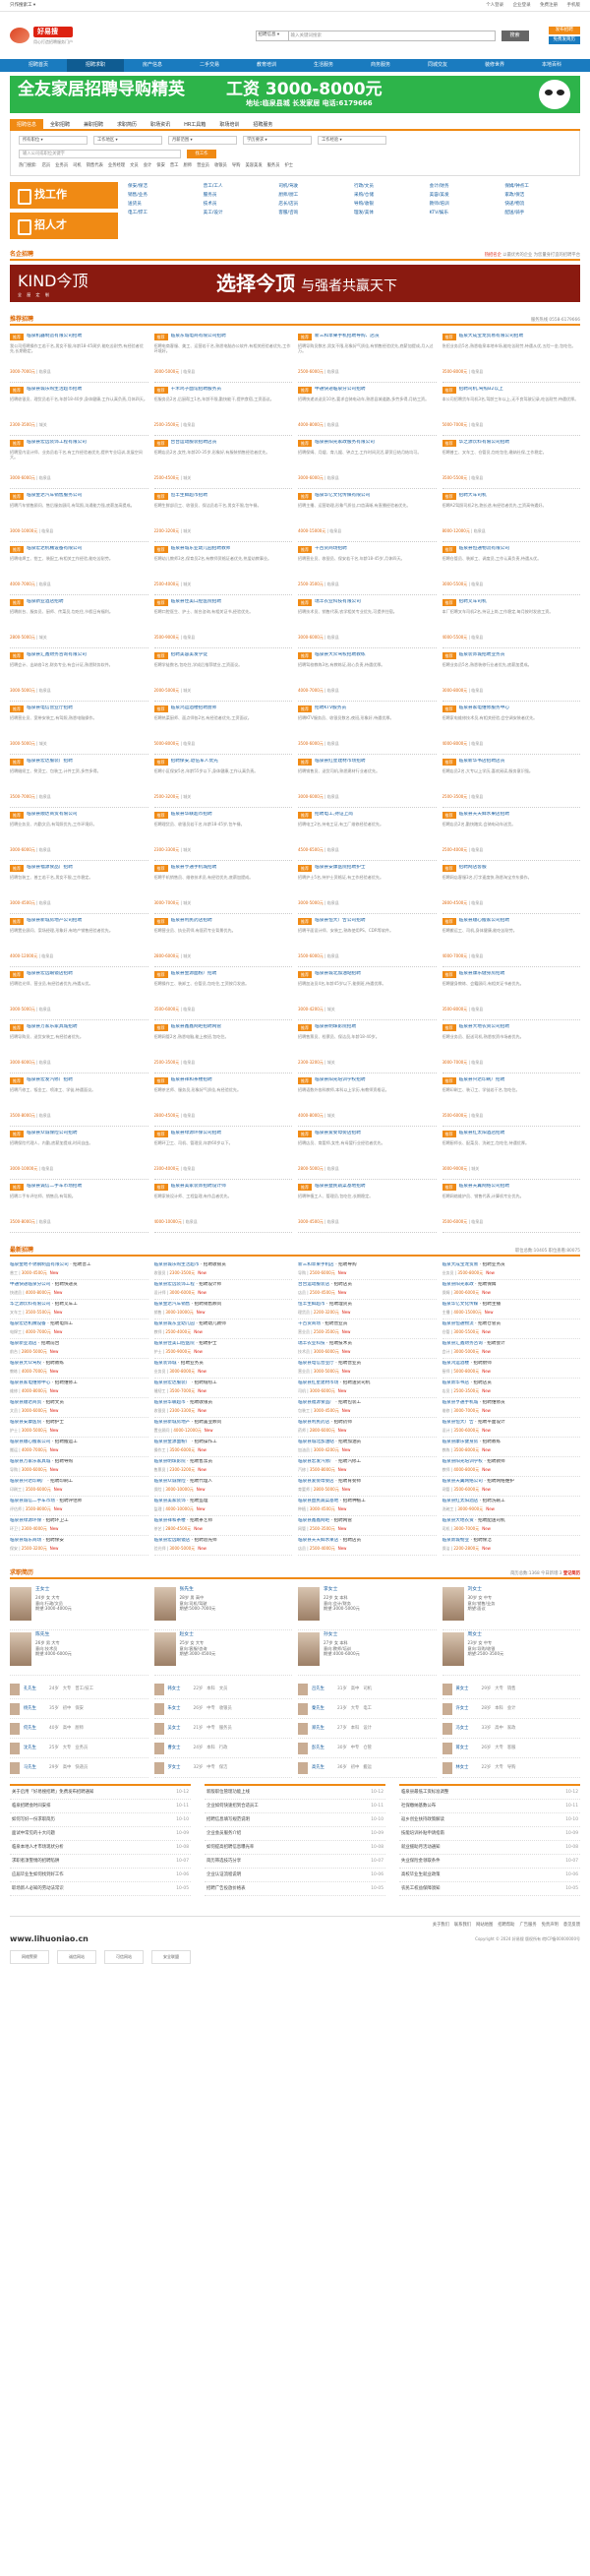  What do you see at coordinates (493, 255) in the screenshot?
I see `hot-companies-link: 热招名企` at bounding box center [493, 255].